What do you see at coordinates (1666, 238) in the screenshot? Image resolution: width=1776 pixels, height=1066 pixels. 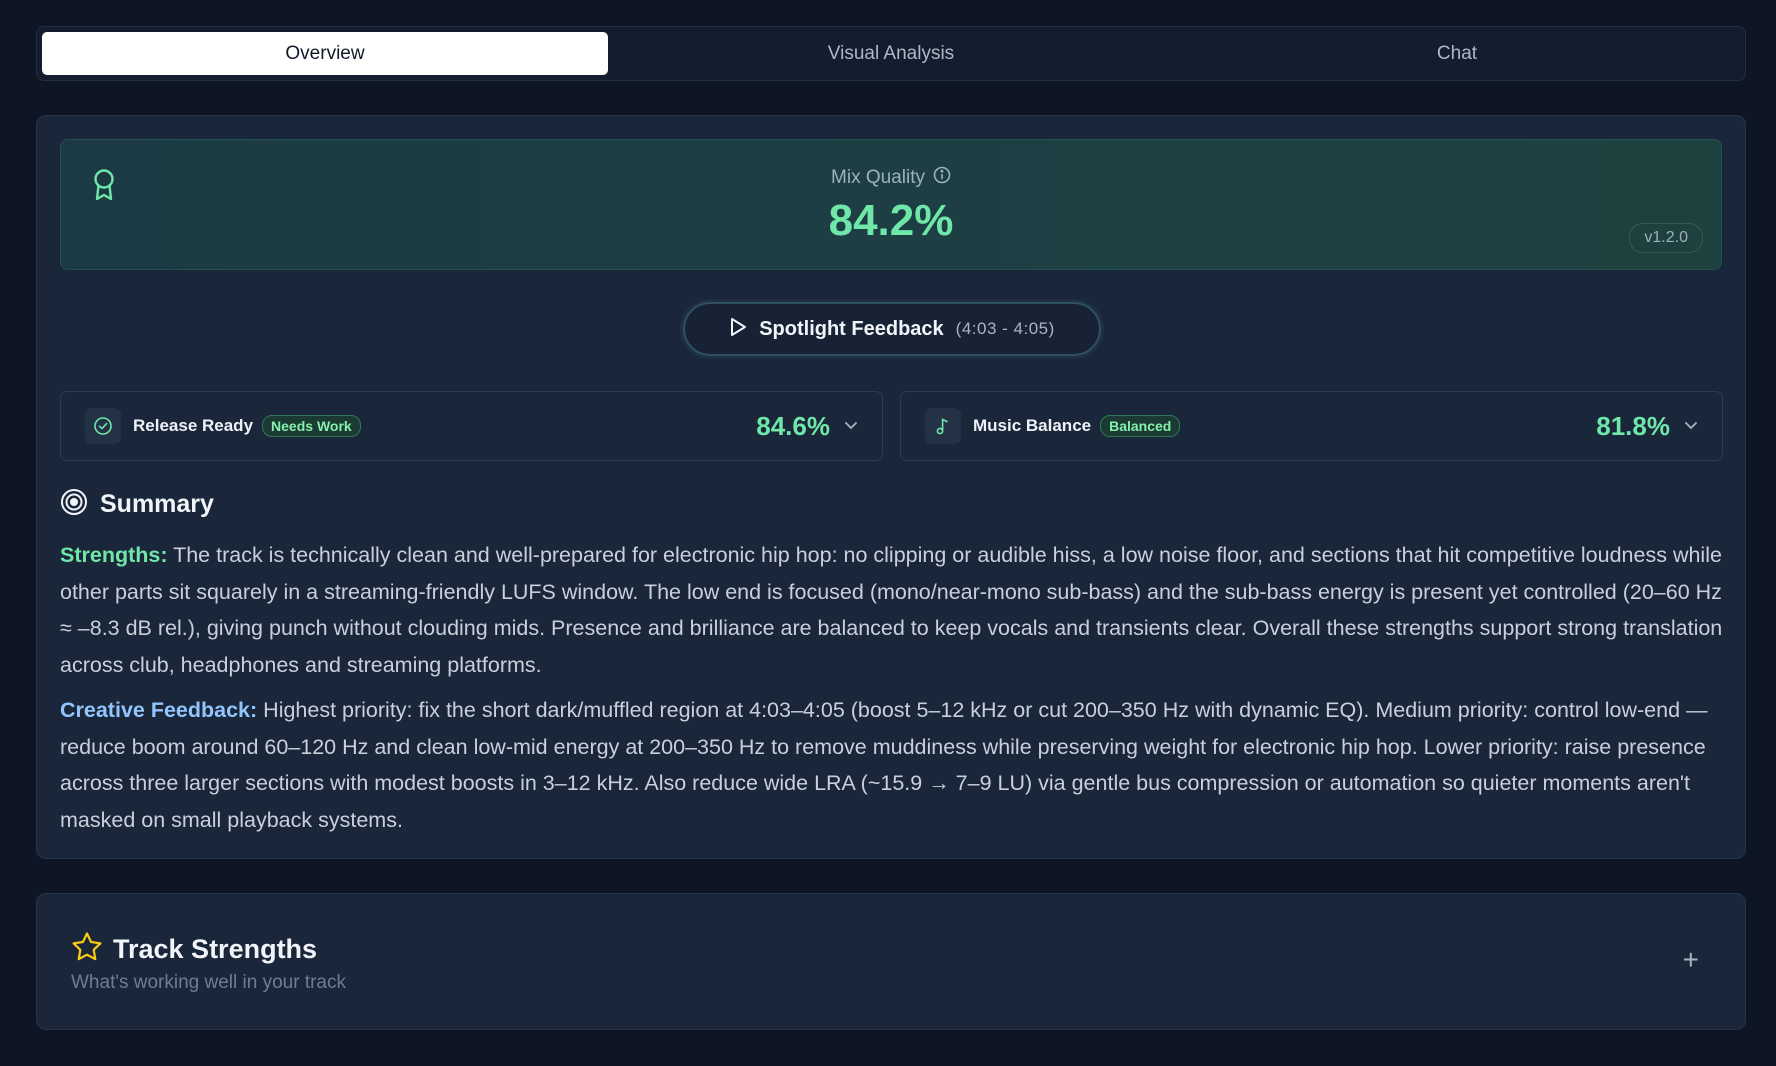 I see `version-badge: v1.2.0` at bounding box center [1666, 238].